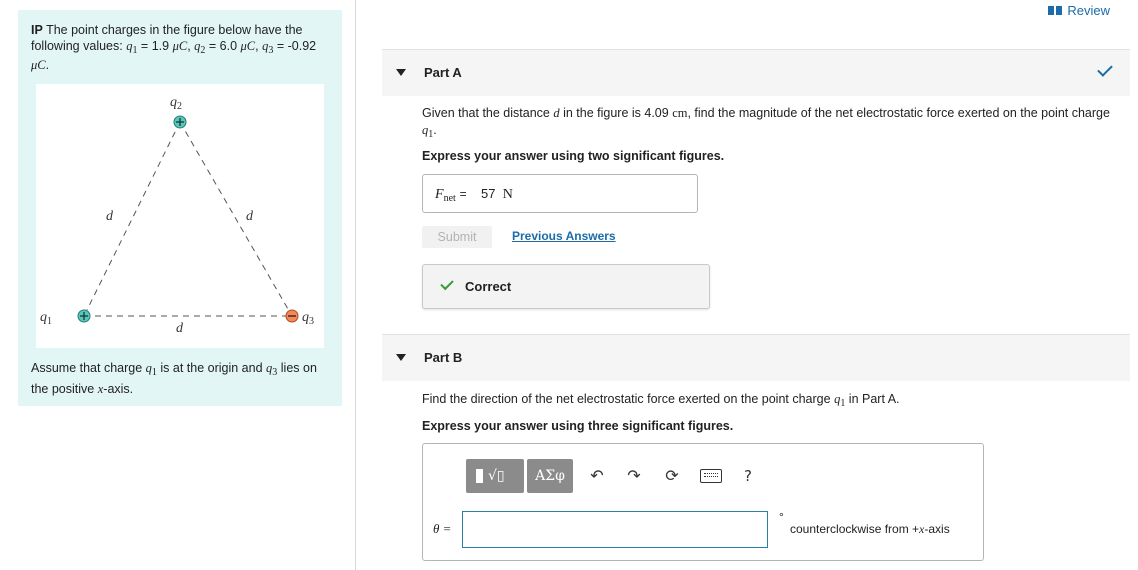 This screenshot has width=1138, height=570. Describe the element at coordinates (615, 529) in the screenshot. I see `theta-input` at that location.